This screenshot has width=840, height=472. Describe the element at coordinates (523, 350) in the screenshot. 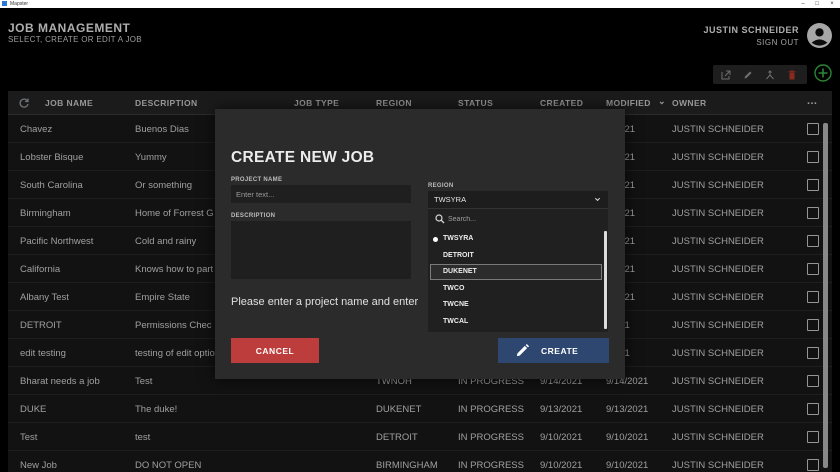

I see `pencil-icon` at that location.